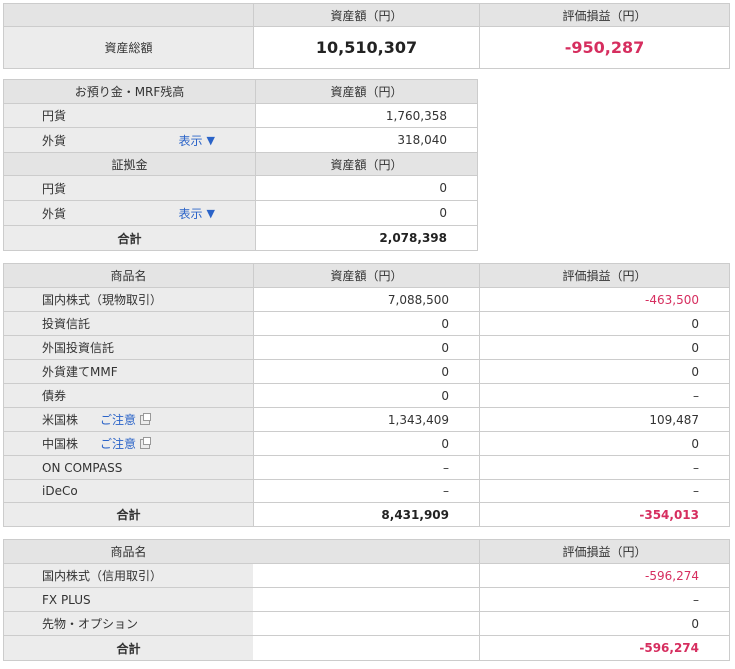  What do you see at coordinates (604, 275) in the screenshot?
I see `products-header-pl: 評価損益（円）` at bounding box center [604, 275].